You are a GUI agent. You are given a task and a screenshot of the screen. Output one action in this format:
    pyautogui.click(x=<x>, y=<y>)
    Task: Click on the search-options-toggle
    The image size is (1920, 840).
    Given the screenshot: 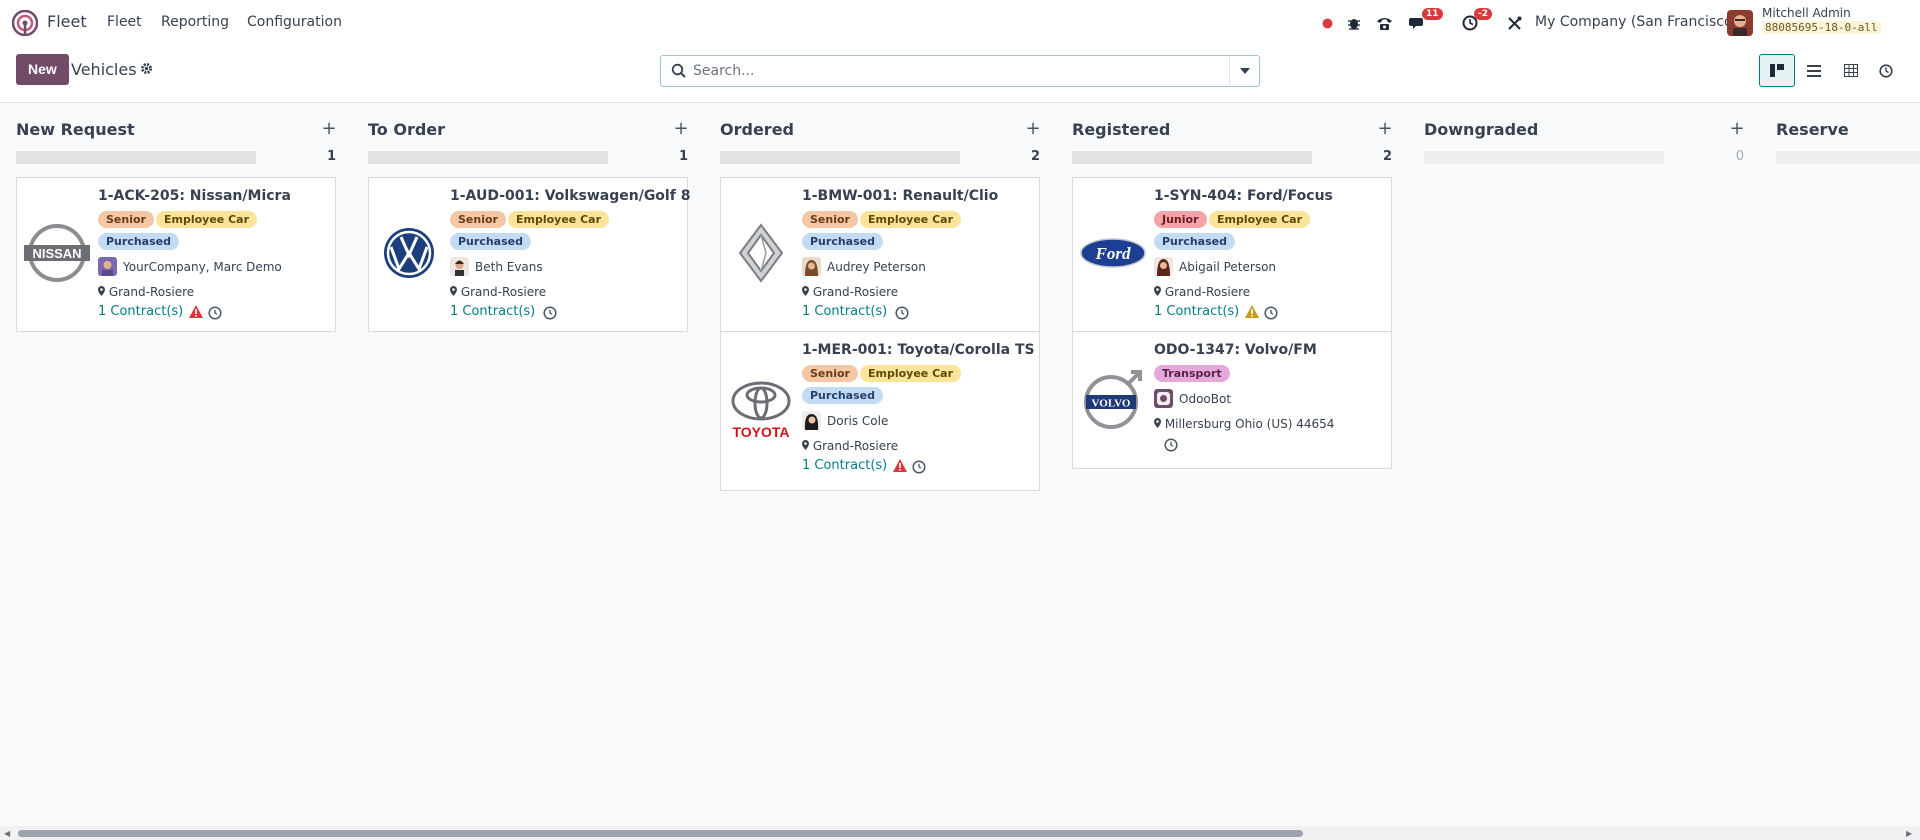 What is the action you would take?
    pyautogui.click(x=1244, y=71)
    